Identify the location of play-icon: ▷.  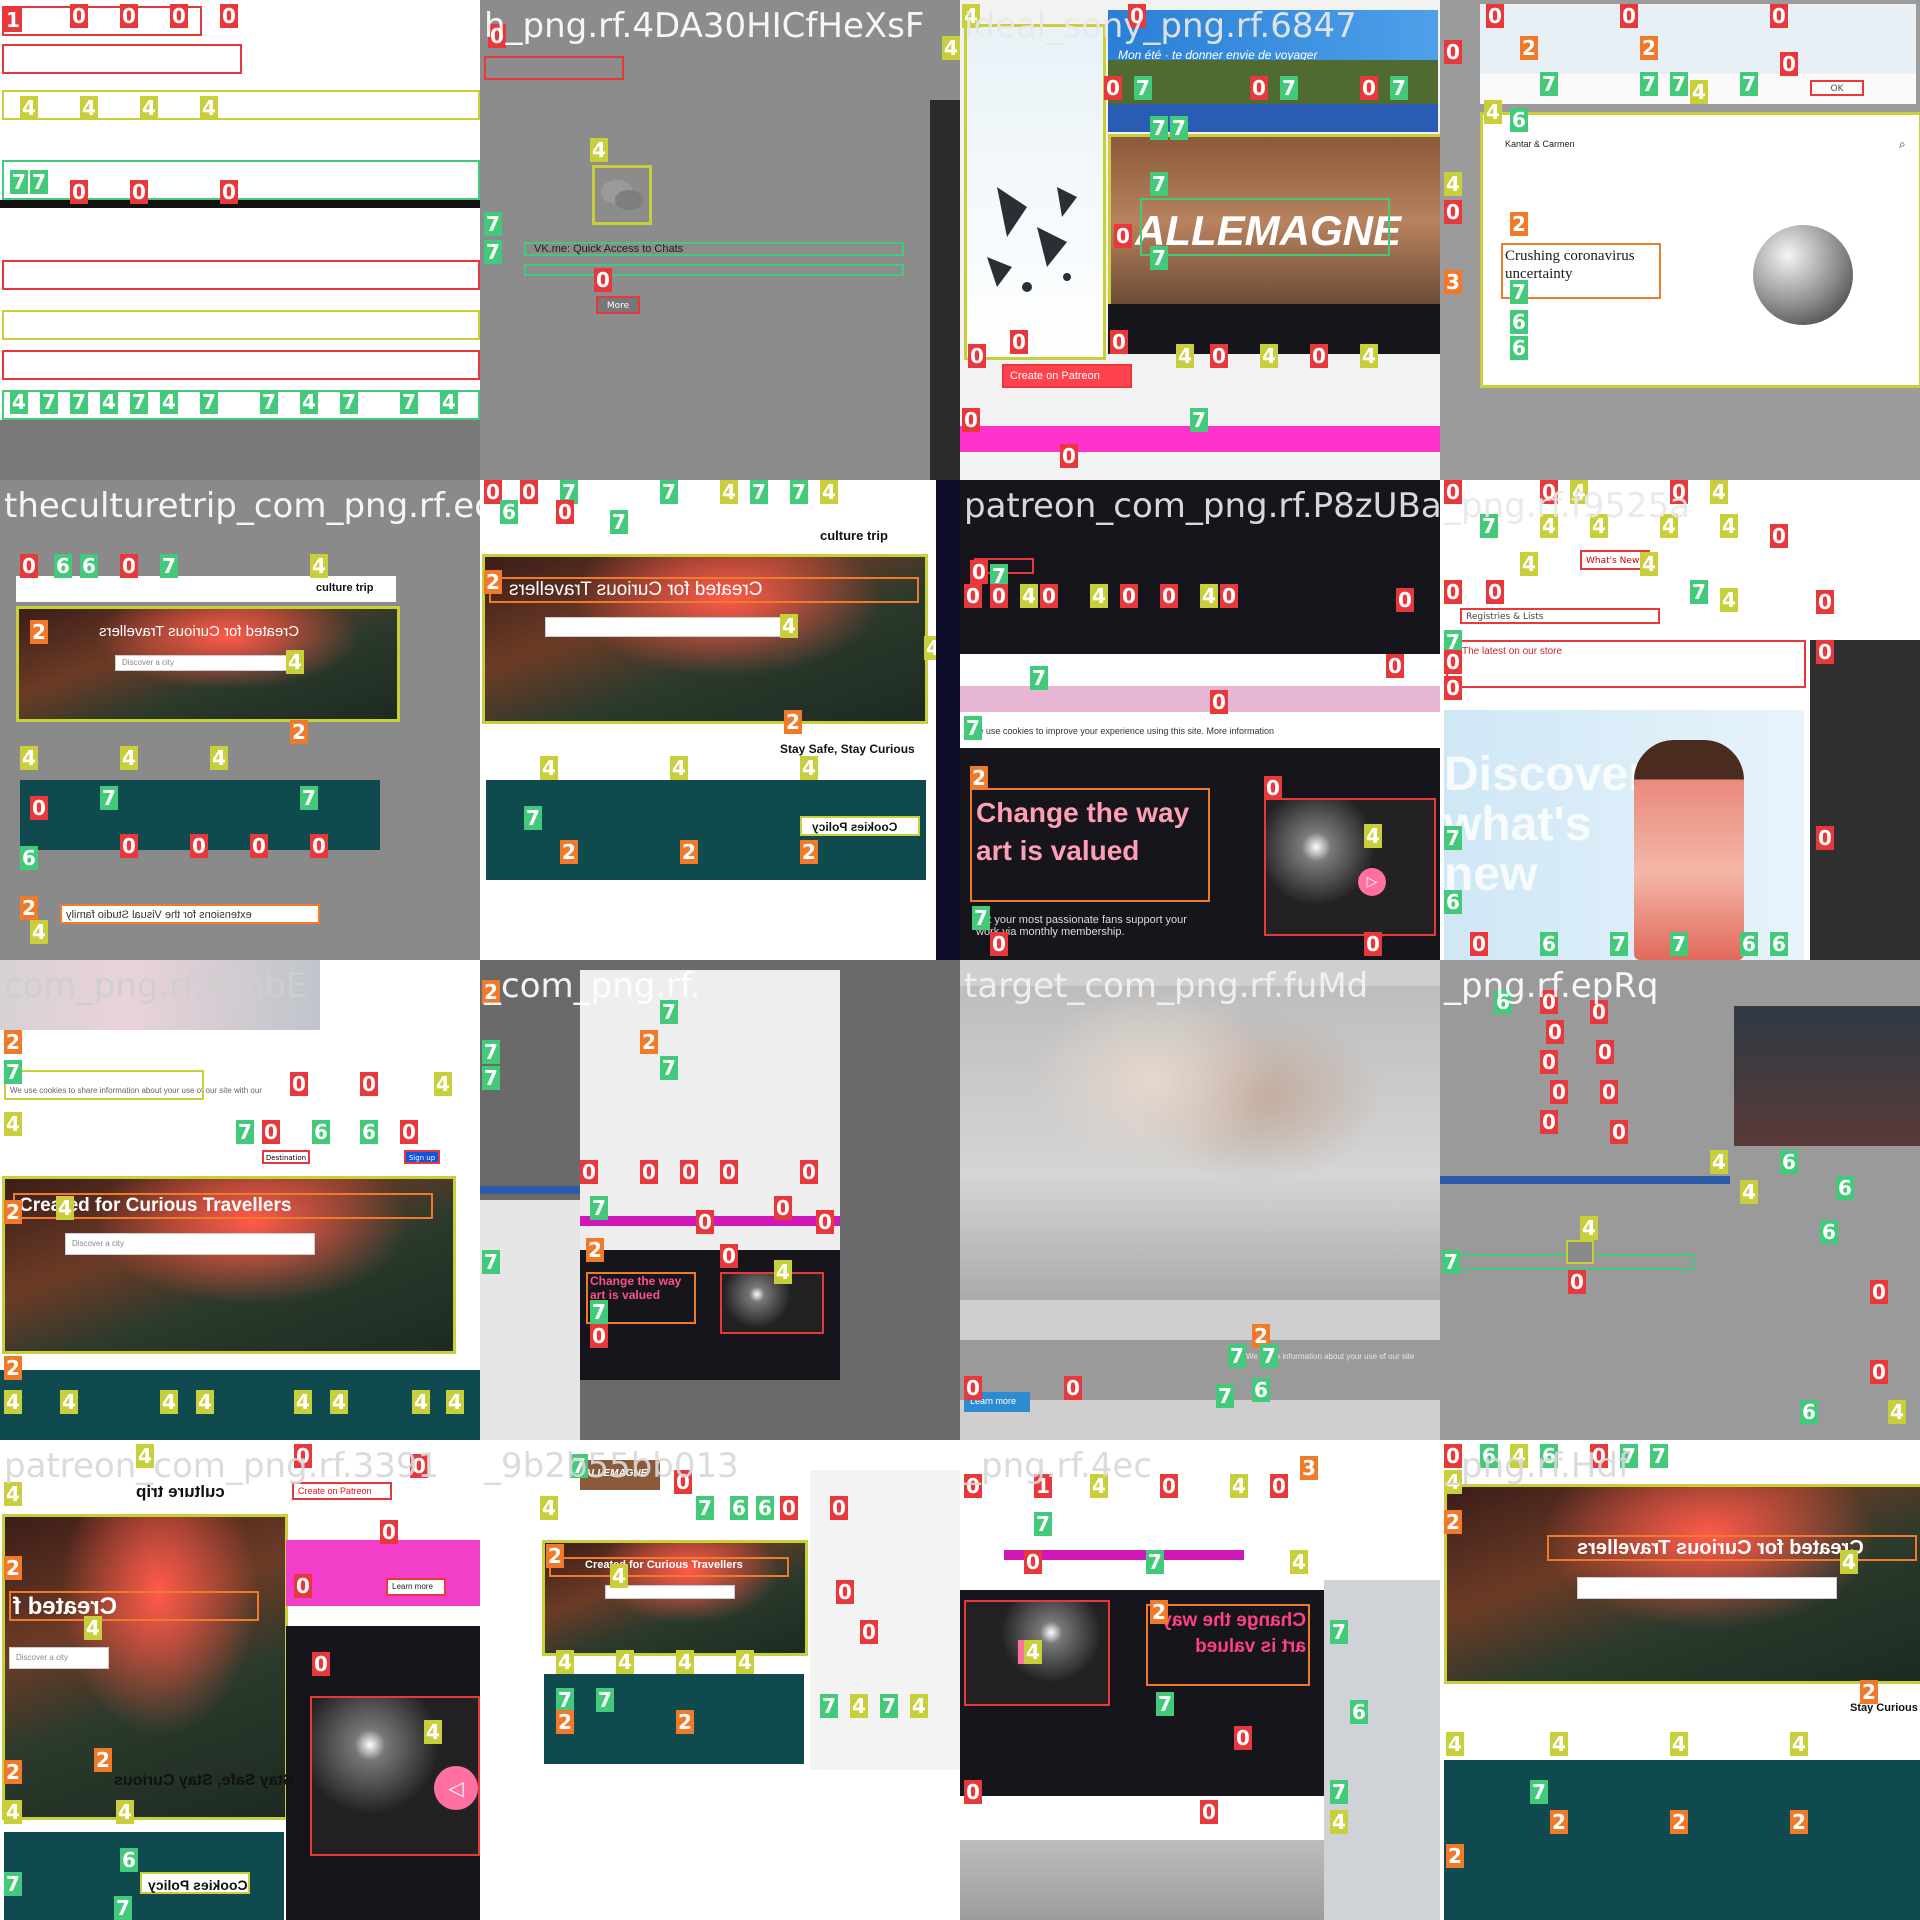
(1372, 882).